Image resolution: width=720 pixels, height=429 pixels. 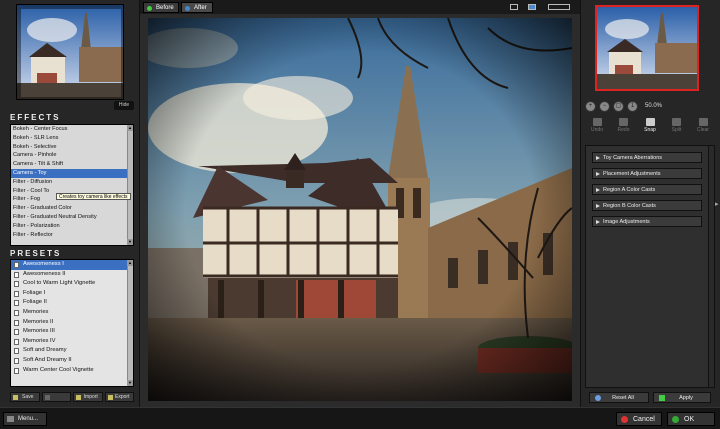 I want to click on tool-redo: Redo, so click(x=624, y=125).